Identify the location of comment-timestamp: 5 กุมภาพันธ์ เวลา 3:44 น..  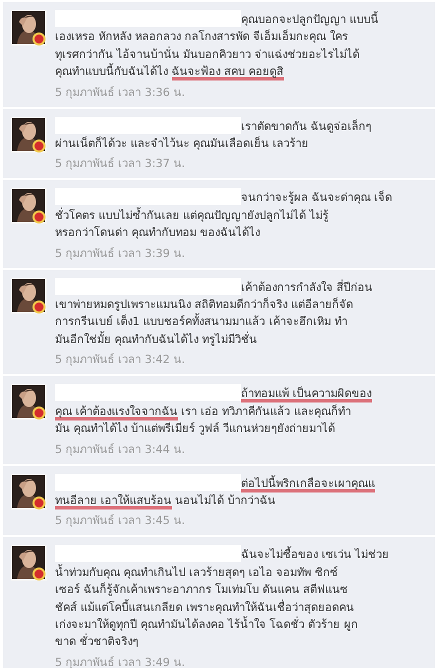
(120, 449).